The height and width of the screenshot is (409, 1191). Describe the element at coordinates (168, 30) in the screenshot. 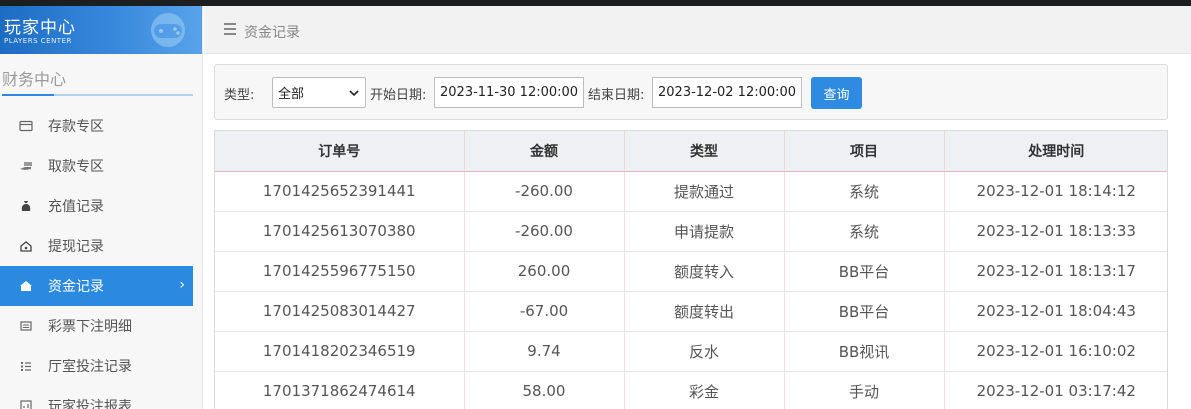

I see `gamepad-icon` at that location.